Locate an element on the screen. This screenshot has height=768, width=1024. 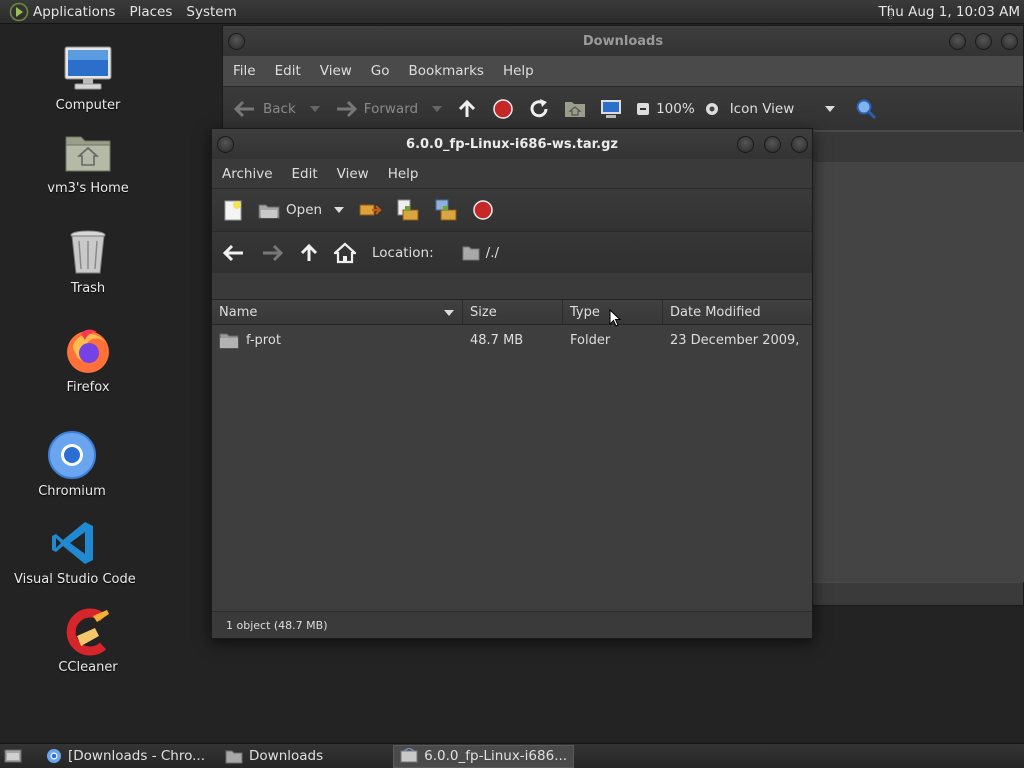
file-list-header: Name Size Type Date Modified is located at coordinates (512, 312).